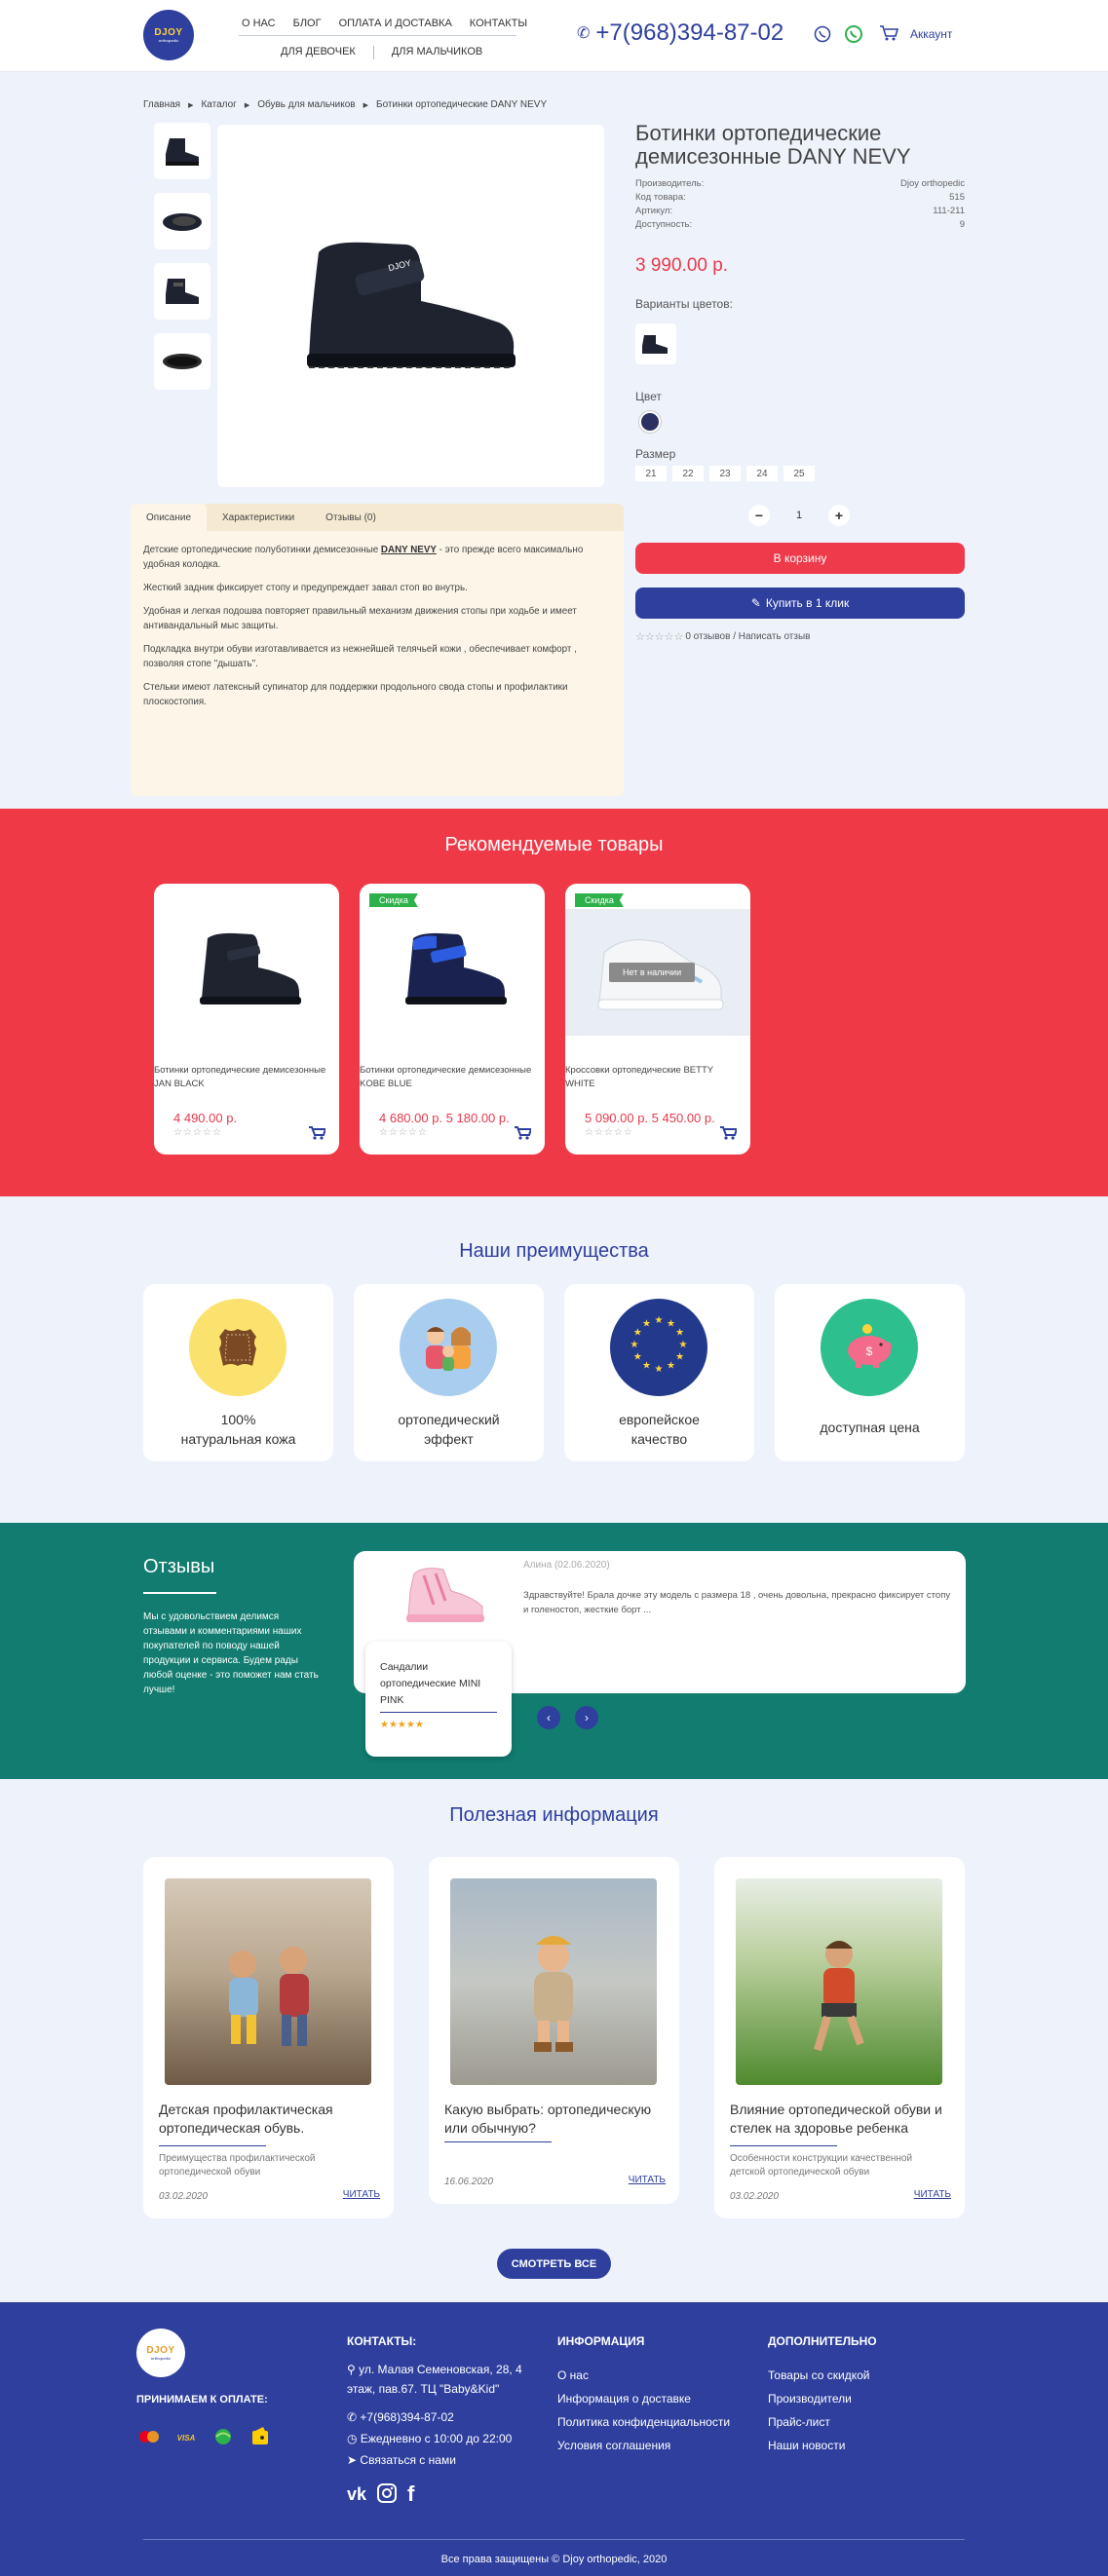  Describe the element at coordinates (186, 2436) in the screenshot. I see `visa-icon: VISA` at that location.